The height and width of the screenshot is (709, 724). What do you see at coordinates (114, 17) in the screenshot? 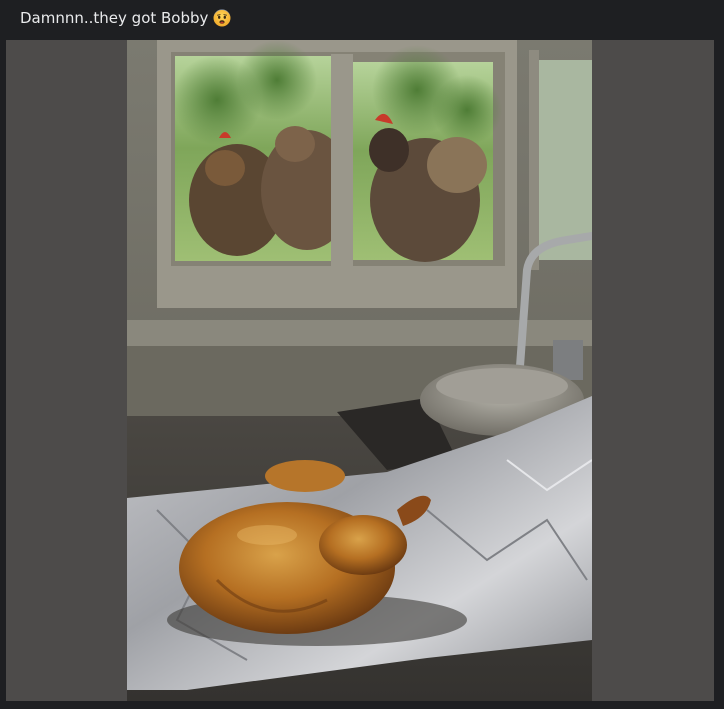
I see `post-caption: Damnnn..they got Bobby` at bounding box center [114, 17].